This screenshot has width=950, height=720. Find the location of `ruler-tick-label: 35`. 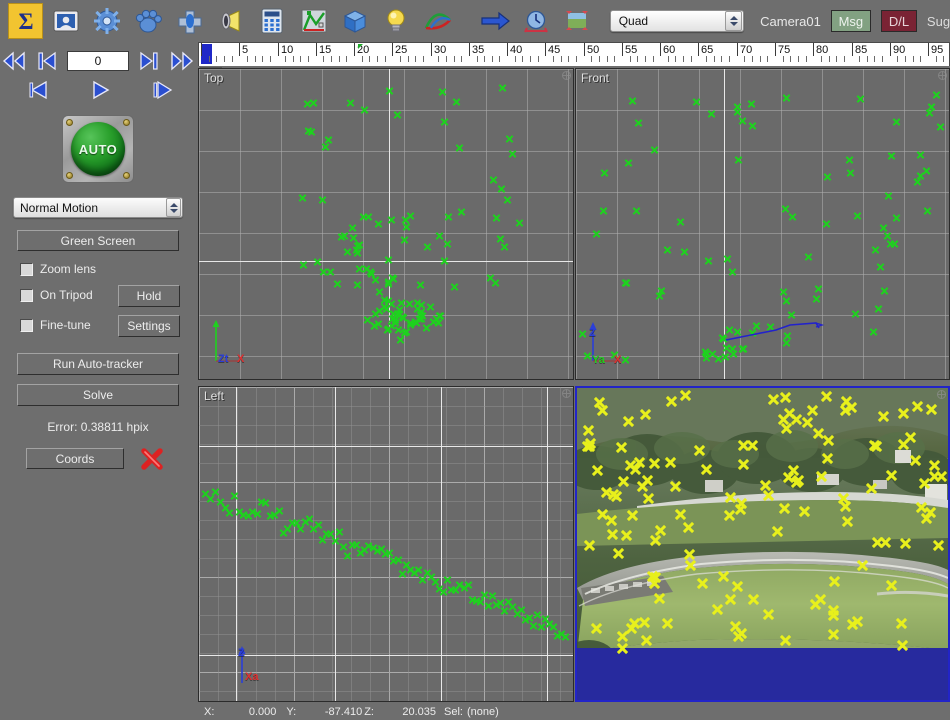

ruler-tick-label: 35 is located at coordinates (478, 50).